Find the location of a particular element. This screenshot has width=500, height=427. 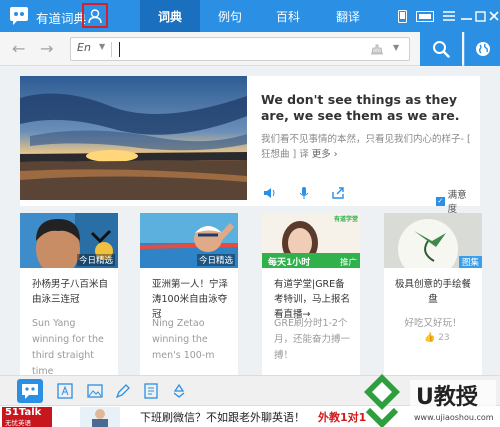

card-title: 孙杨男子八百米自由泳三连冠 is located at coordinates (70, 292).